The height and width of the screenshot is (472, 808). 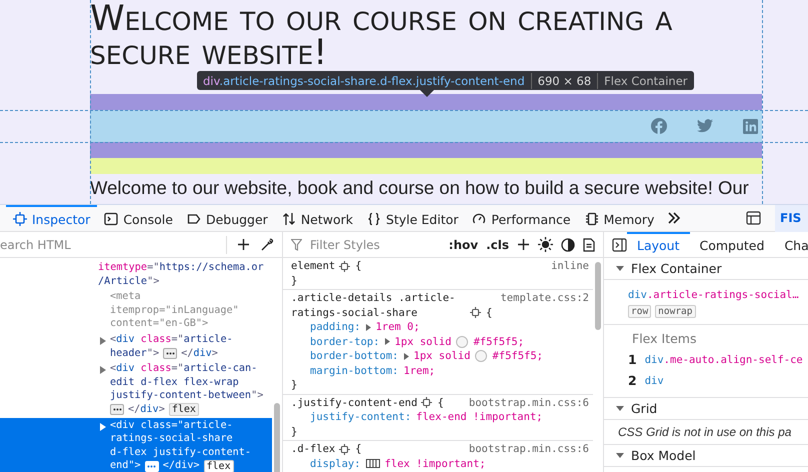 I want to click on property-value: 1rem;, so click(x=420, y=371).